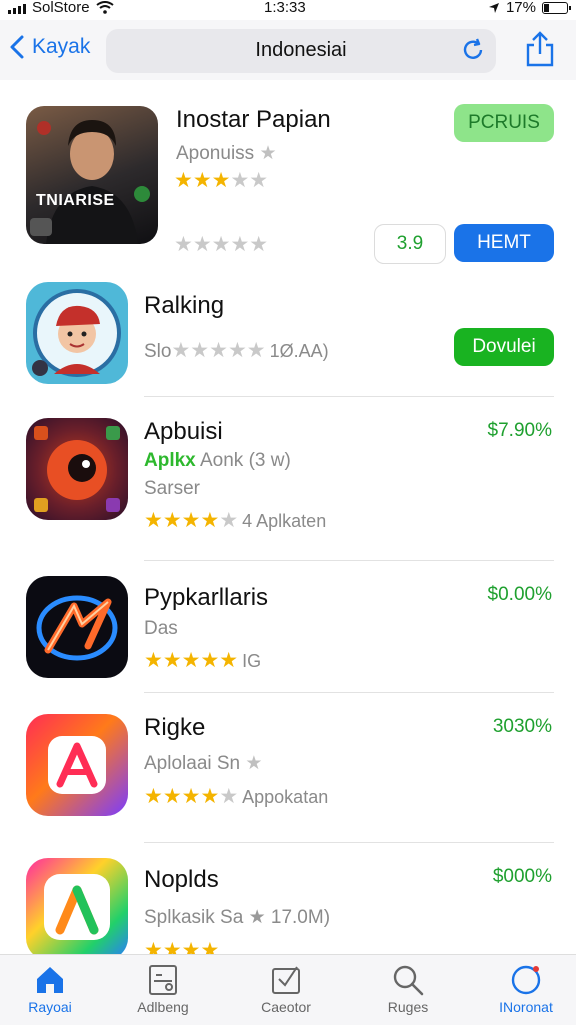 The width and height of the screenshot is (576, 1025). I want to click on app-icon-a-letter, so click(77, 765).